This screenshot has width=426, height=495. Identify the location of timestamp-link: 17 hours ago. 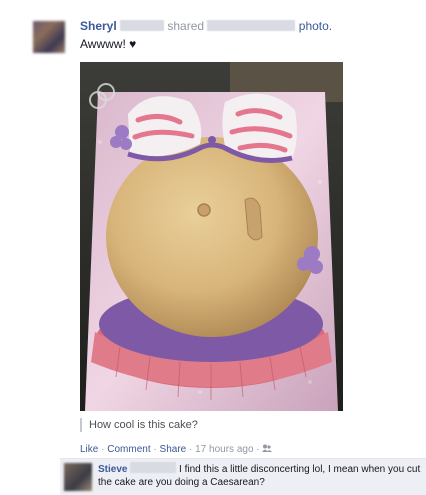
(224, 449).